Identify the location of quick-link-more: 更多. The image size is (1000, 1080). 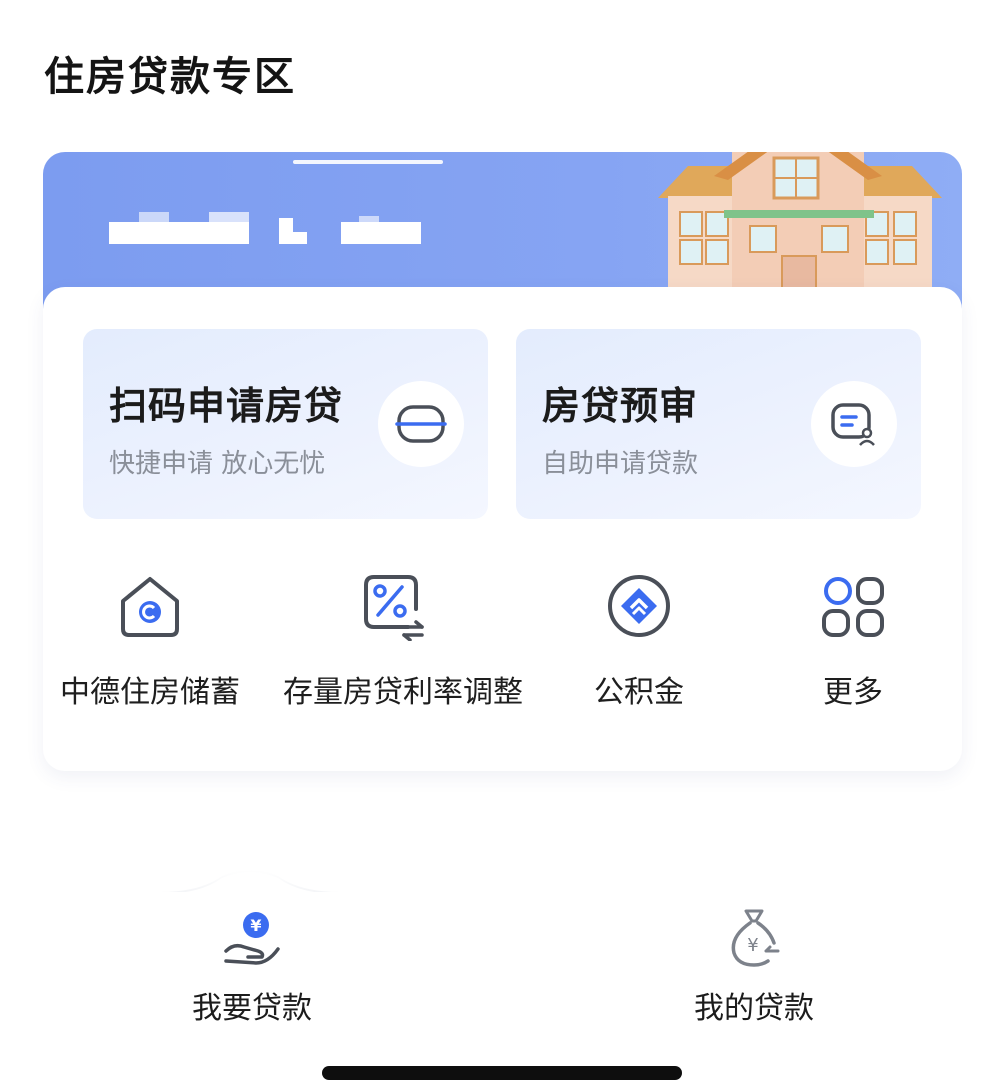
(853, 641).